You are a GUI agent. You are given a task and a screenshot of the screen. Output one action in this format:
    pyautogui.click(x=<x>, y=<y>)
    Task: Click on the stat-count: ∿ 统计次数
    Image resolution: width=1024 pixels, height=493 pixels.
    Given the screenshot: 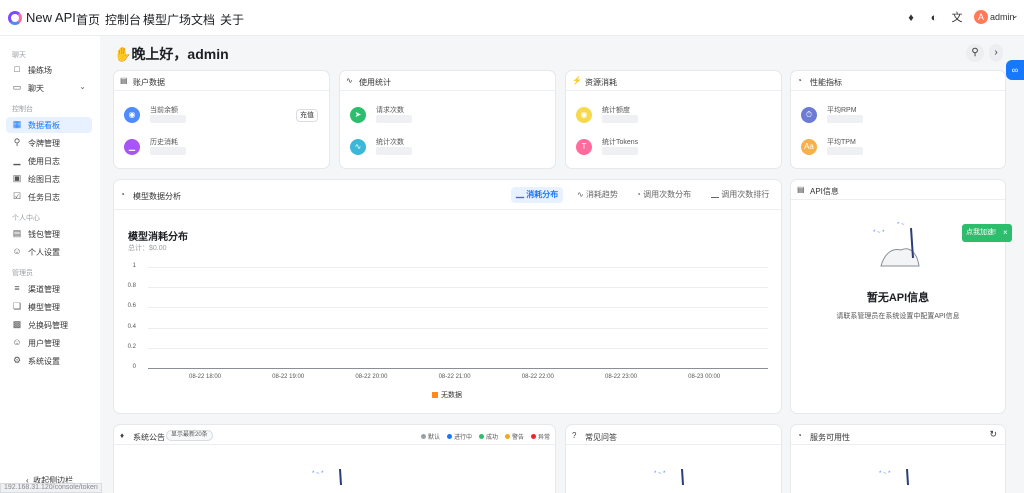 What is the action you would take?
    pyautogui.click(x=450, y=147)
    